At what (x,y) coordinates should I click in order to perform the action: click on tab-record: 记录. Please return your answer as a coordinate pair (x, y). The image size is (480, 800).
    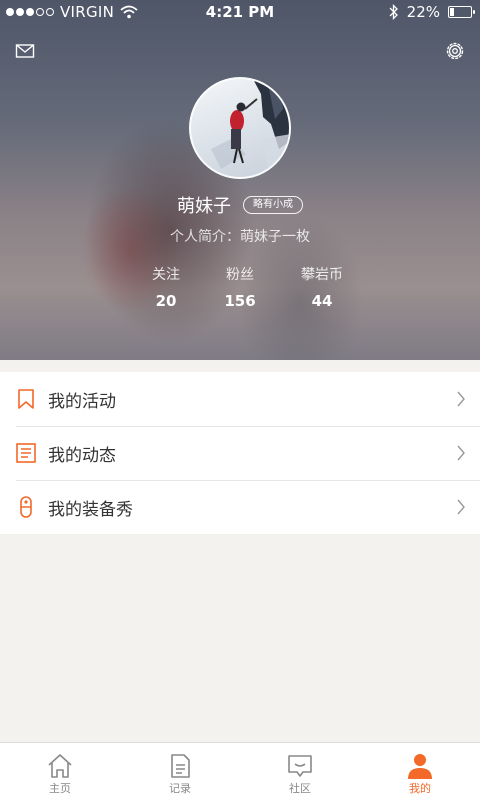
    Looking at the image, I should click on (180, 771).